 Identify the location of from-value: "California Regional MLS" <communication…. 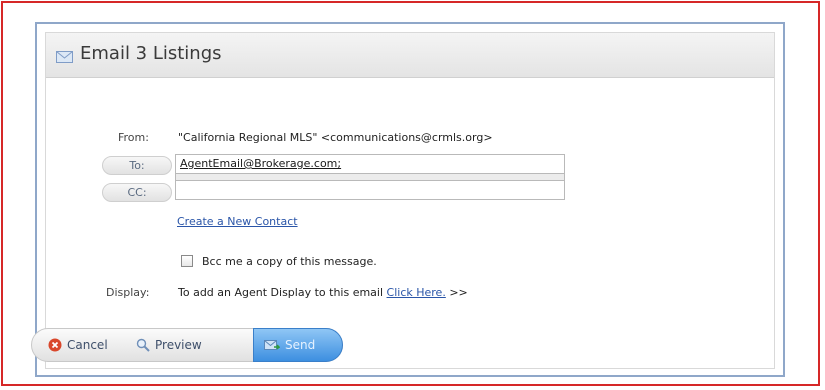
(335, 137).